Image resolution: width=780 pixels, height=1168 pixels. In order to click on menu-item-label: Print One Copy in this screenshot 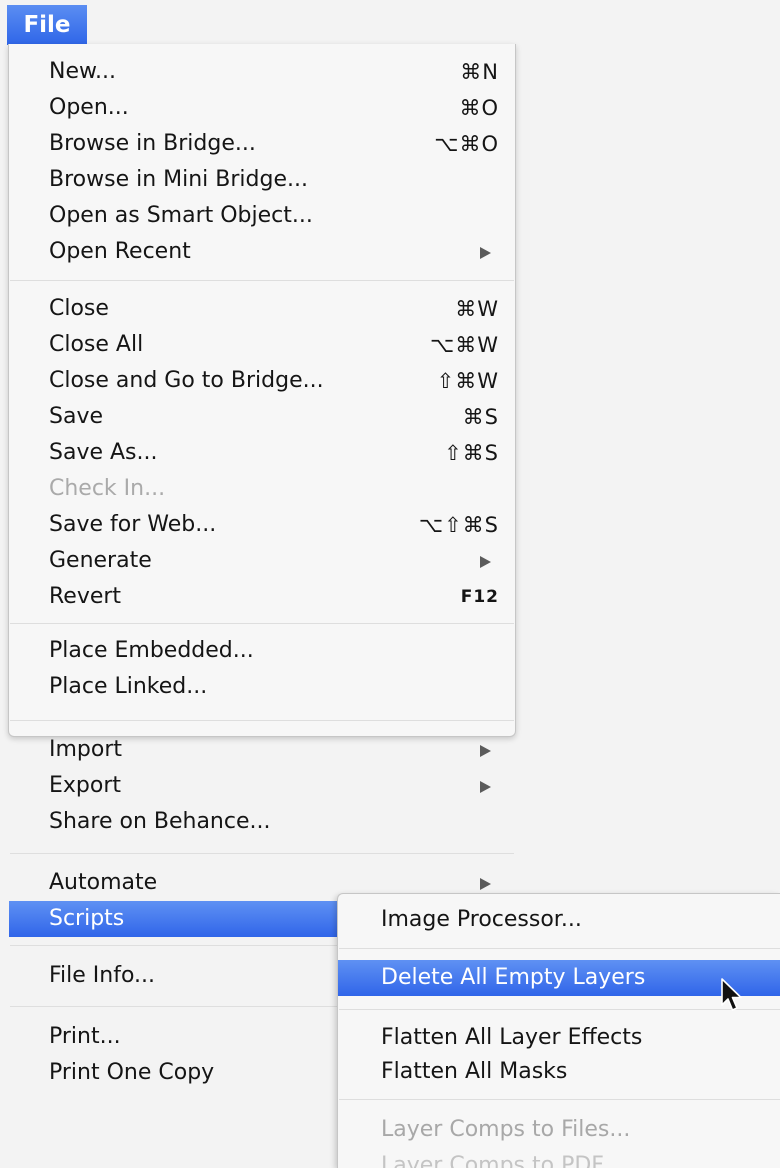, I will do `click(132, 1072)`.